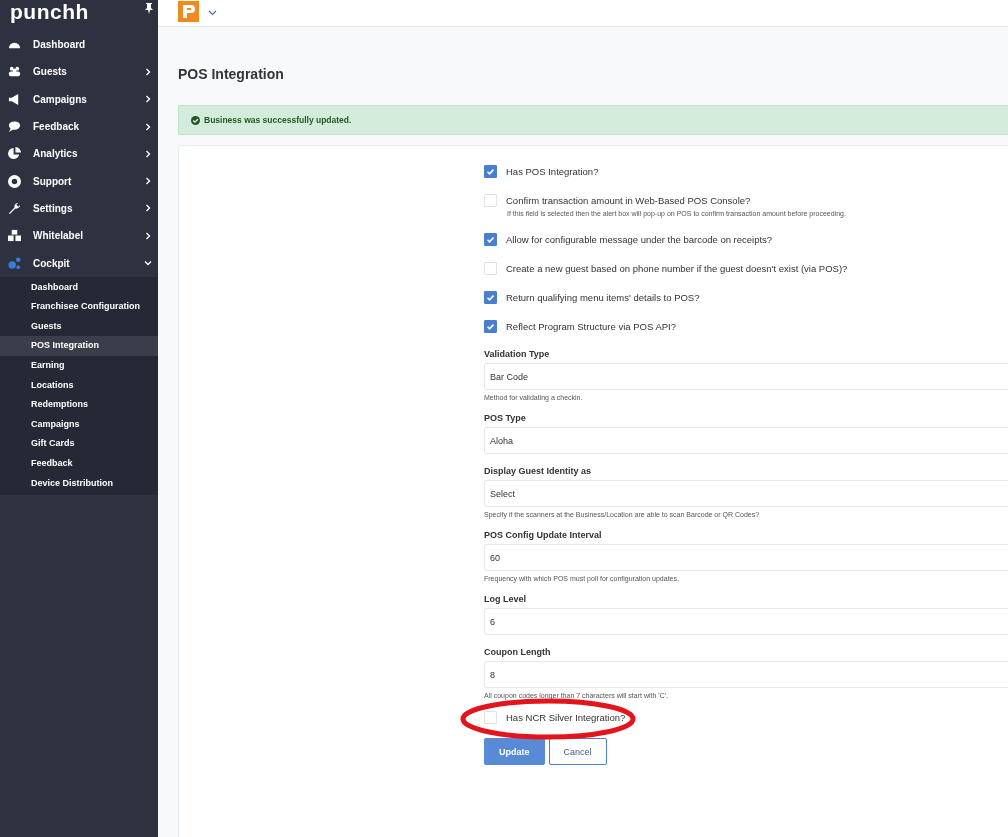 This screenshot has height=837, width=1008. Describe the element at coordinates (746, 621) in the screenshot. I see `select-field: 6` at that location.